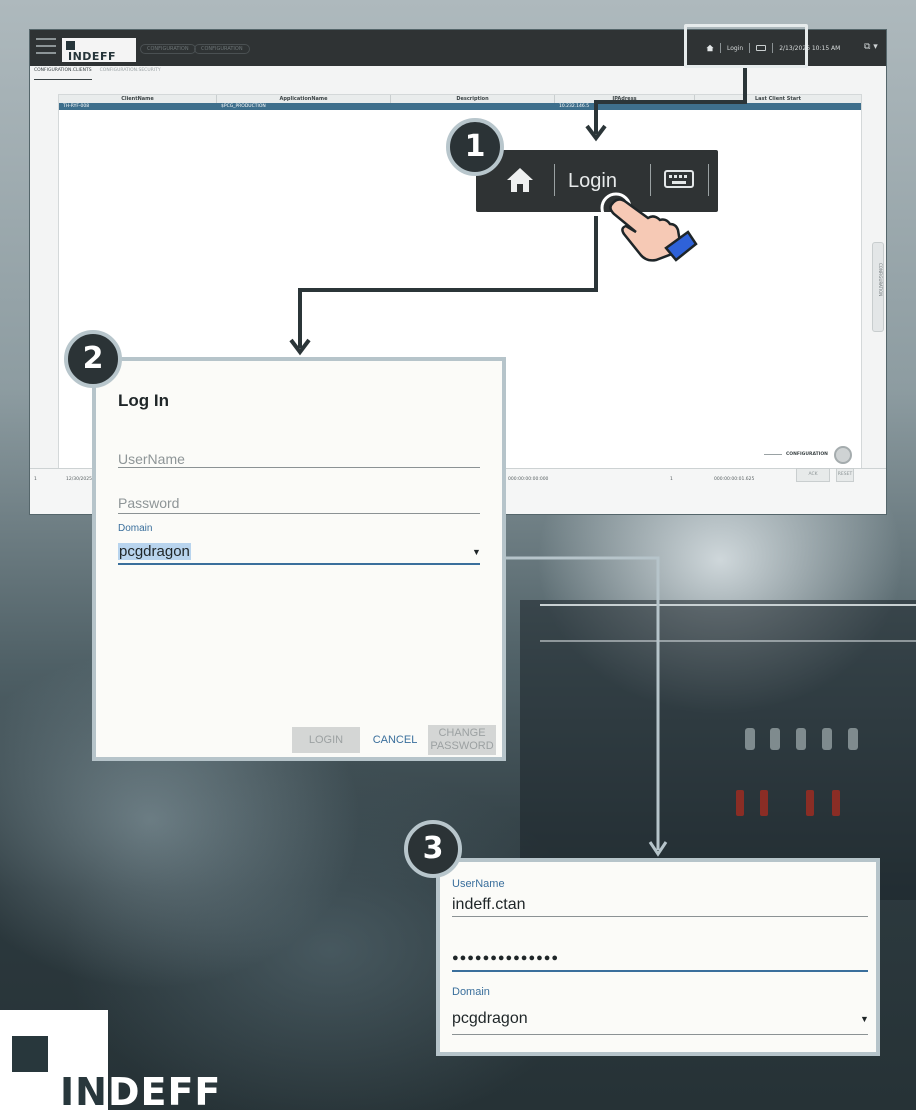 This screenshot has width=916, height=1110. What do you see at coordinates (120, 1060) in the screenshot?
I see `brand-logo: INDEFF` at bounding box center [120, 1060].